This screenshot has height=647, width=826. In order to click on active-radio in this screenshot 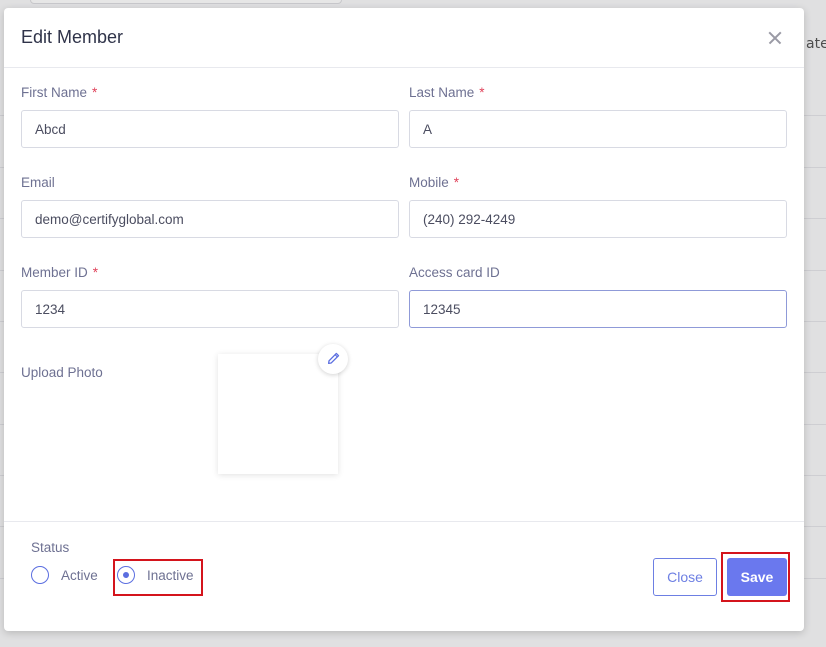, I will do `click(40, 575)`.